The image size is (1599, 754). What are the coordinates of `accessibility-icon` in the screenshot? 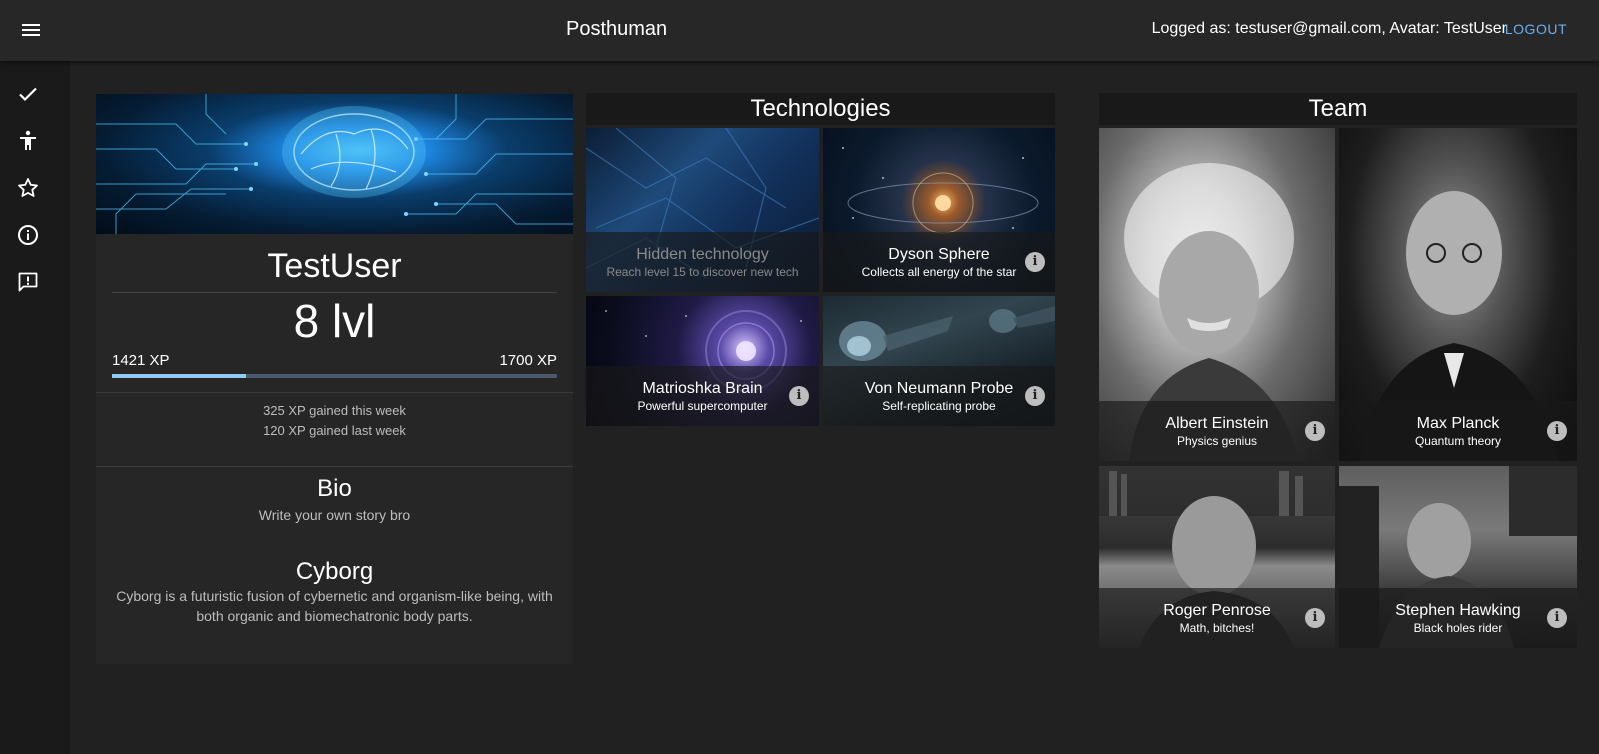 It's located at (28, 140).